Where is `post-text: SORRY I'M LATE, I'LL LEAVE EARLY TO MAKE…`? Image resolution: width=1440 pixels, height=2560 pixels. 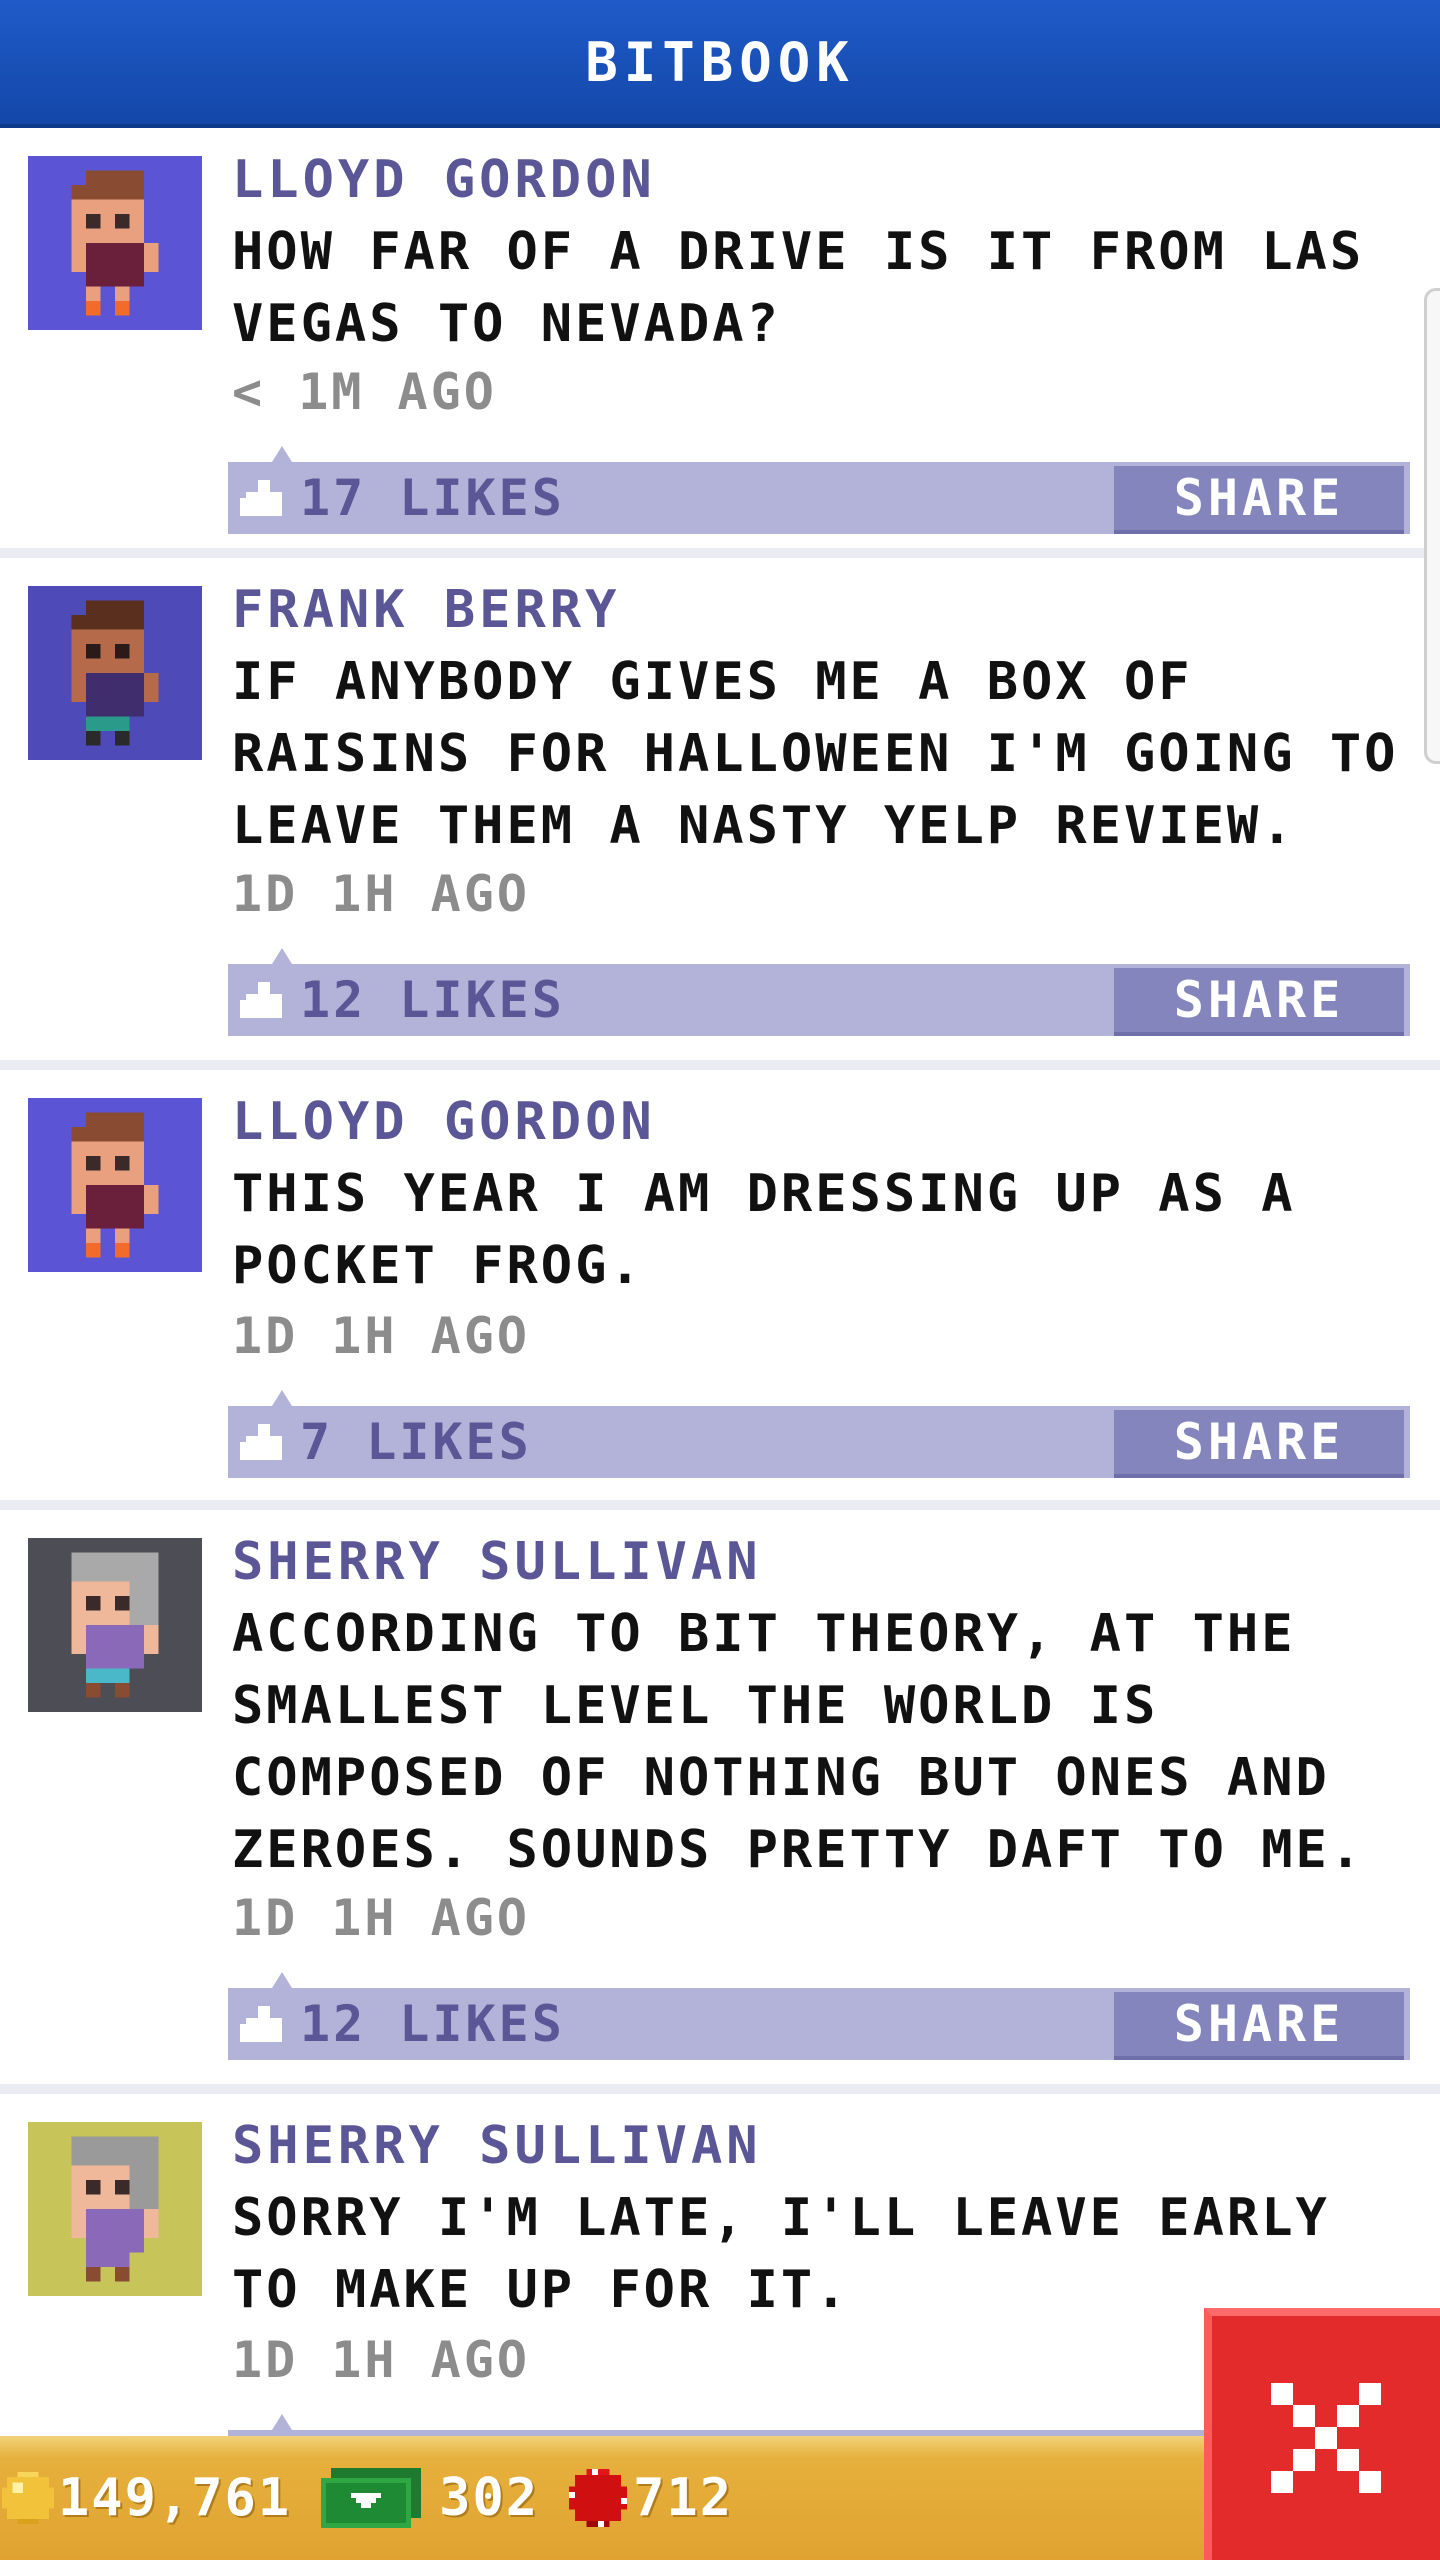
post-text: SORRY I'M LATE, I'LL LEAVE EARLY TO MAKE… is located at coordinates (781, 2254).